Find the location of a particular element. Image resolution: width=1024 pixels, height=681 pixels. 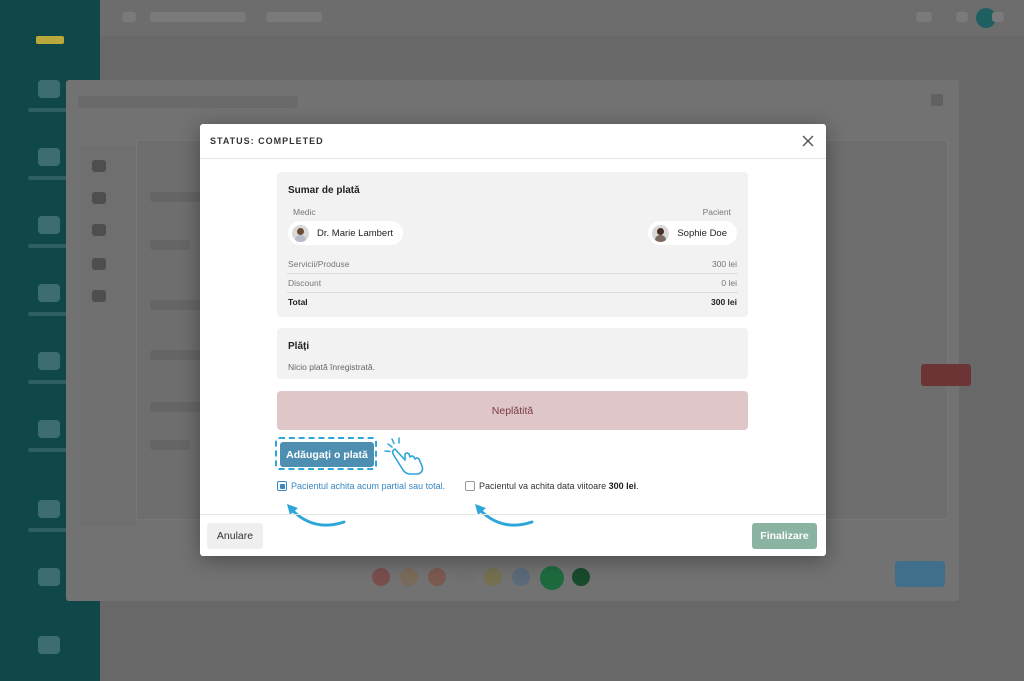

patient-label: Pacient is located at coordinates (716, 212).